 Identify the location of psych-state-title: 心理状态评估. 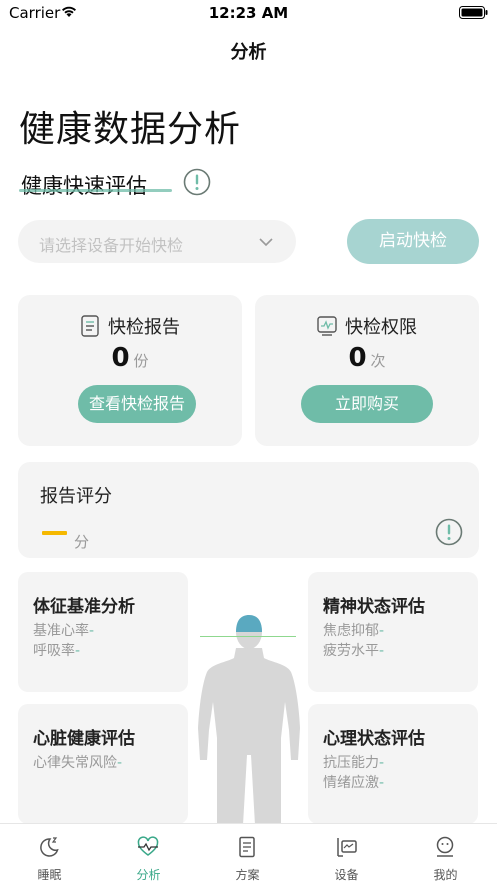
(374, 739).